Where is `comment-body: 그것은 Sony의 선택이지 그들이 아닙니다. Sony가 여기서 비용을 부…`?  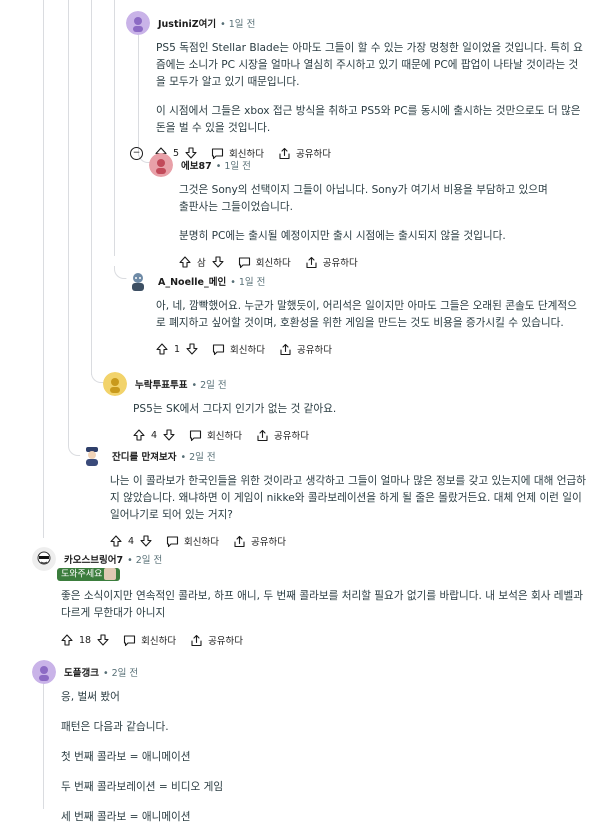 comment-body: 그것은 Sony의 선택이지 그들이 아닙니다. Sony가 여기서 비용을 부… is located at coordinates (366, 213).